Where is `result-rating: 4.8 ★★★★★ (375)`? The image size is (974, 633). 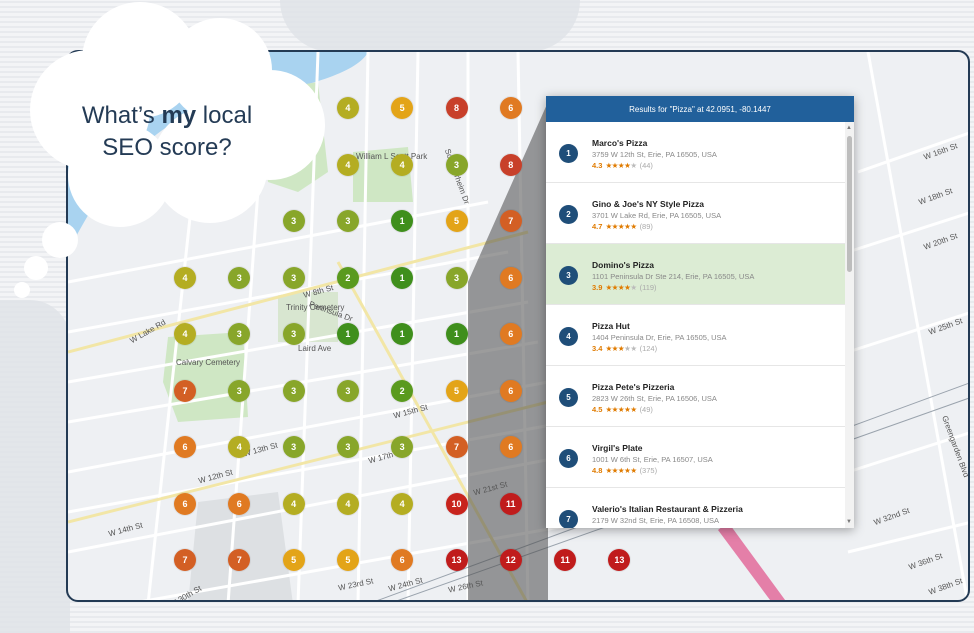 result-rating: 4.8 ★★★★★ (375) is located at coordinates (718, 470).